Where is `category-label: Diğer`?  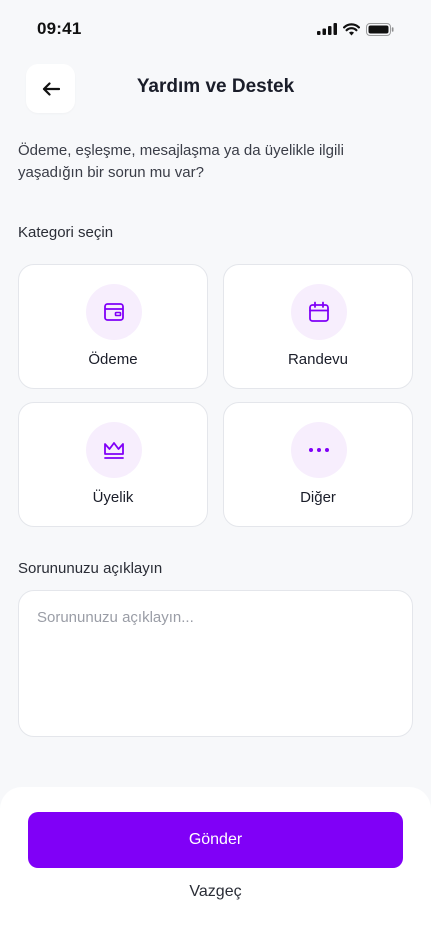
category-label: Diğer is located at coordinates (318, 497).